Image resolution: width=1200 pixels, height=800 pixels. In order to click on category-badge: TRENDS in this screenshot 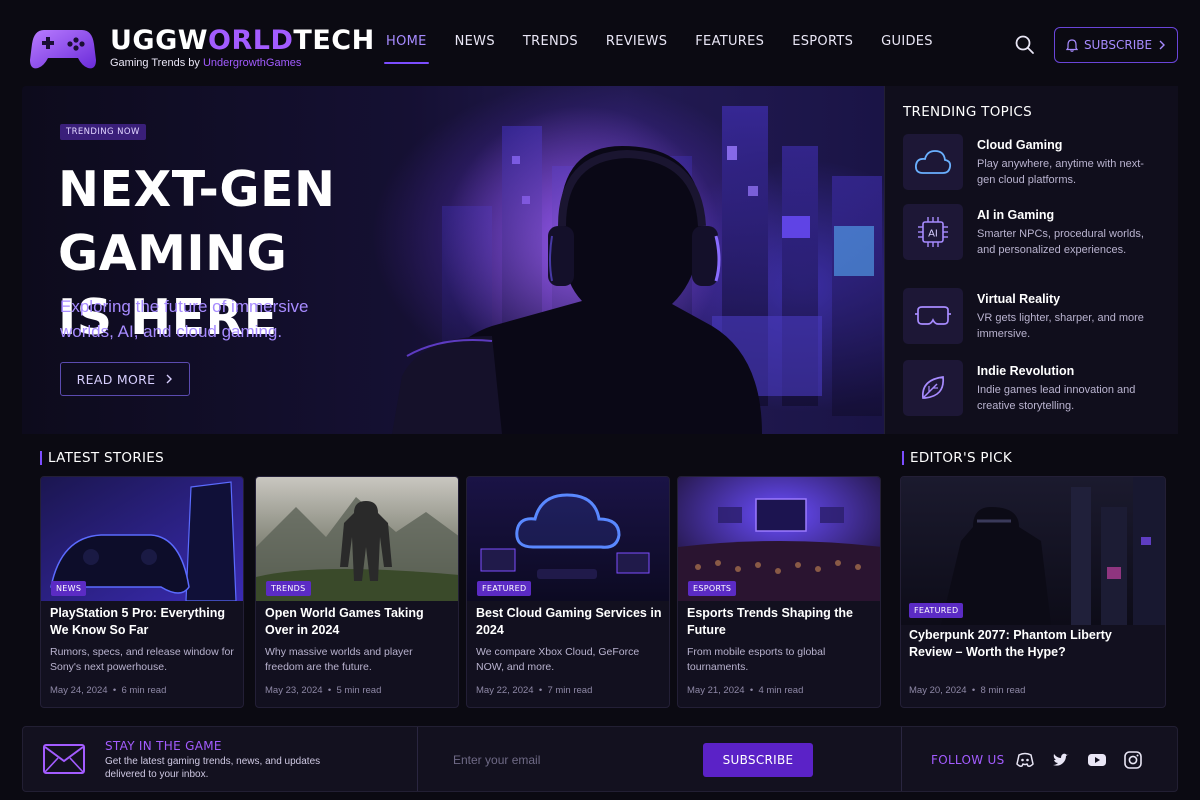, I will do `click(288, 588)`.